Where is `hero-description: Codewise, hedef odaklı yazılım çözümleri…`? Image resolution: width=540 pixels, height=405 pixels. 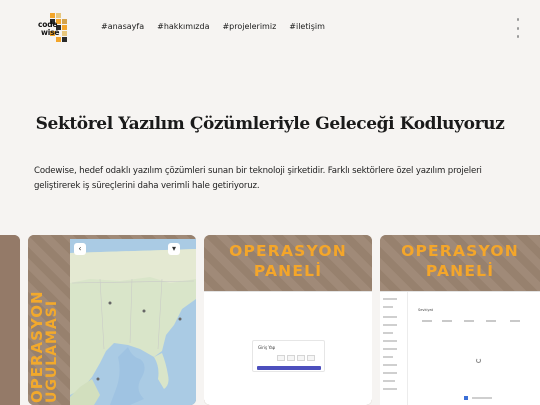 hero-description: Codewise, hedef odaklı yazılım çözümleri… is located at coordinates (258, 178).